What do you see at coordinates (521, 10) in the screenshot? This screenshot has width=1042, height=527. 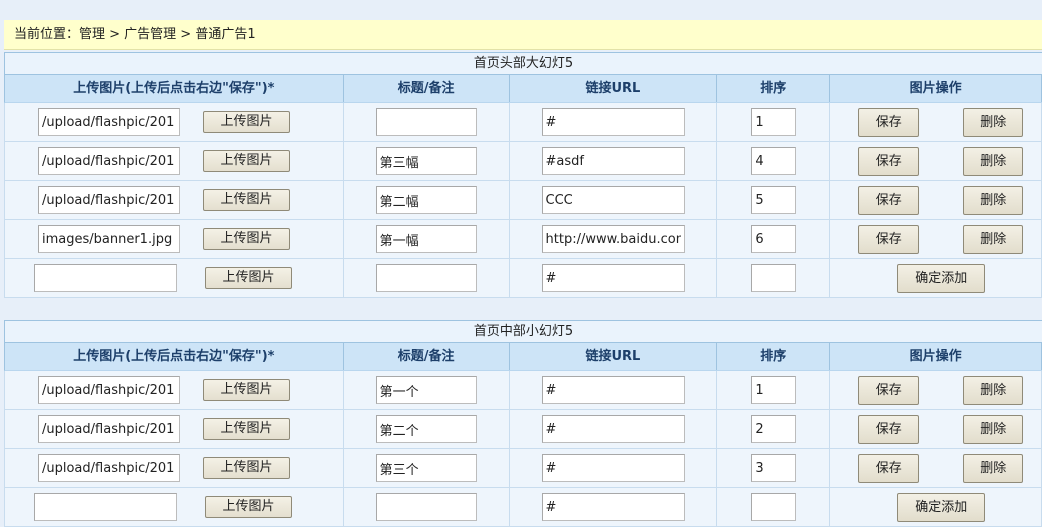 I see `top-strip` at bounding box center [521, 10].